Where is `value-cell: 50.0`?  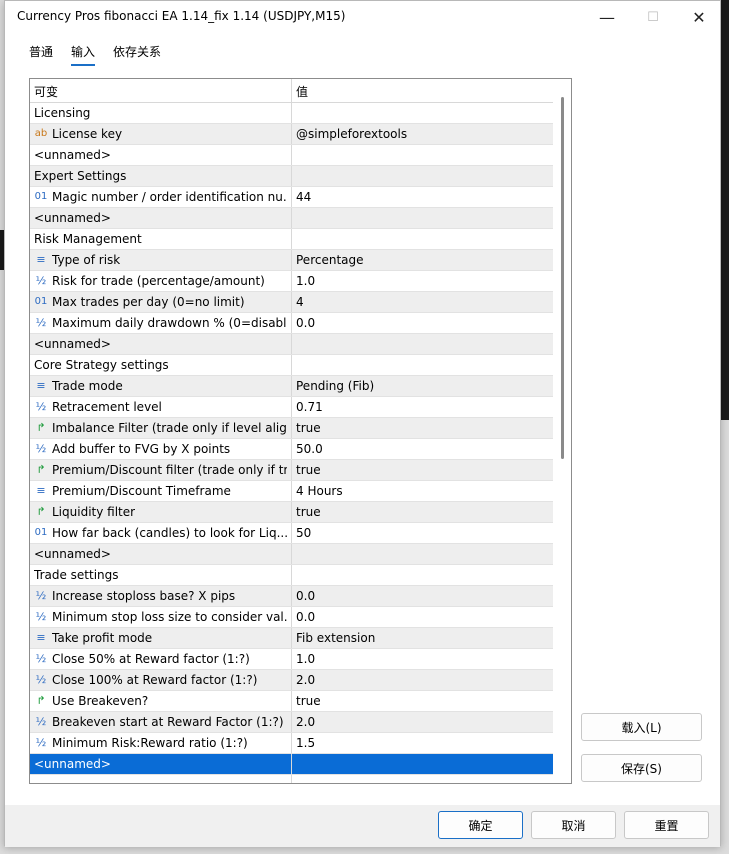
value-cell: 50.0 is located at coordinates (422, 449).